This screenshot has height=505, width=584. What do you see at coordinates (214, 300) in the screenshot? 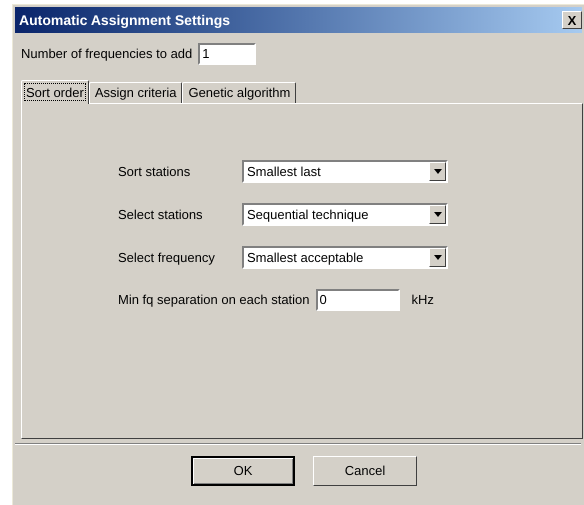
I see `field-label: Min fq separation on each station` at bounding box center [214, 300].